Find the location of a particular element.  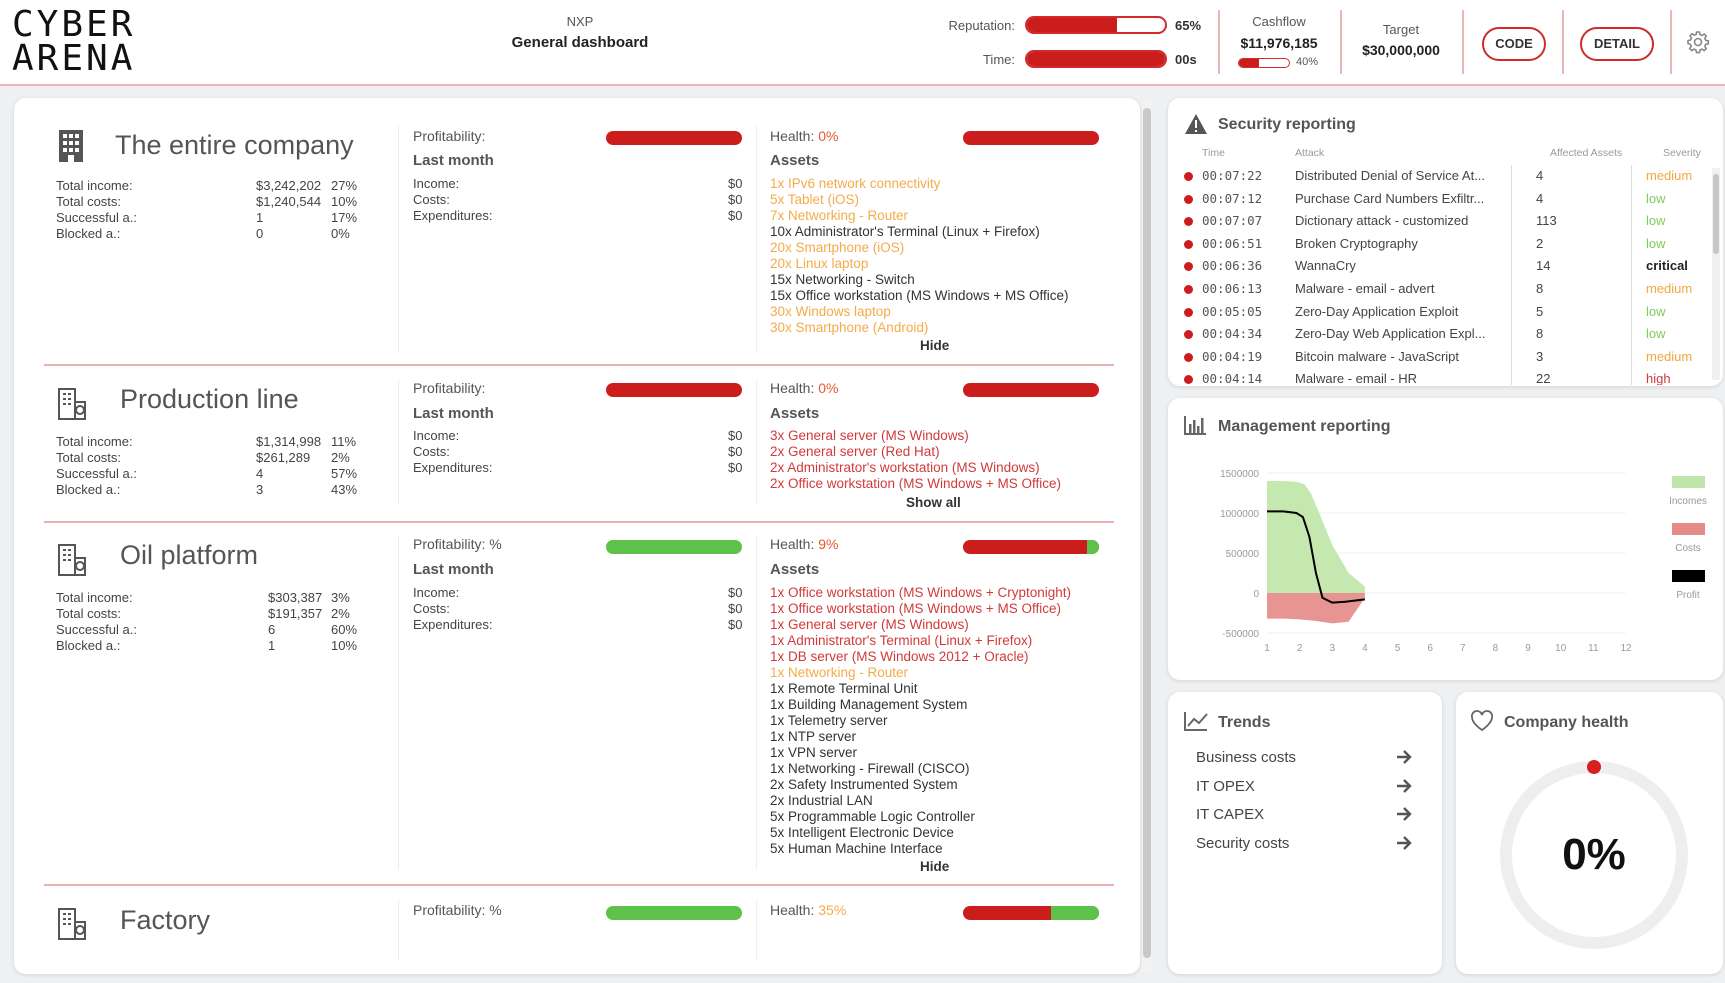

section-title: Oil platform is located at coordinates (189, 555).